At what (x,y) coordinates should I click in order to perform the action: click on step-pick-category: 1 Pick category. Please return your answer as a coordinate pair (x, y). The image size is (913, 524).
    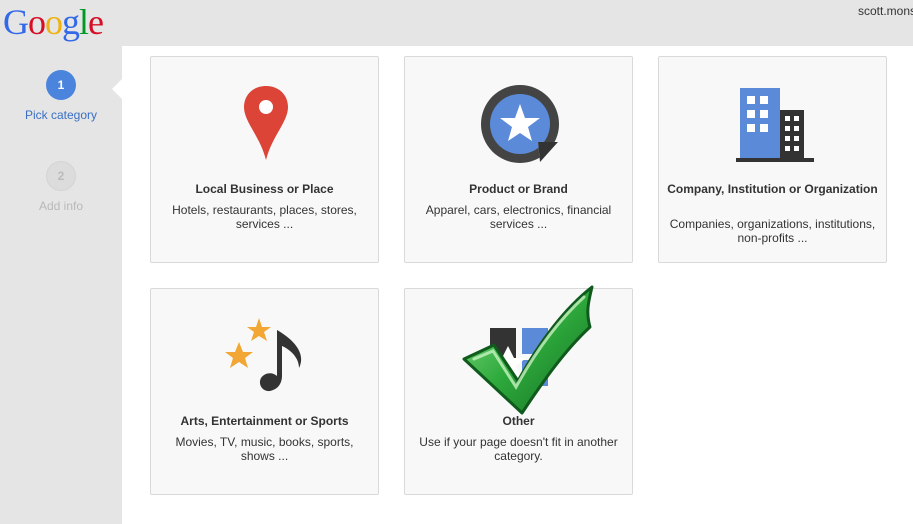
    Looking at the image, I should click on (61, 96).